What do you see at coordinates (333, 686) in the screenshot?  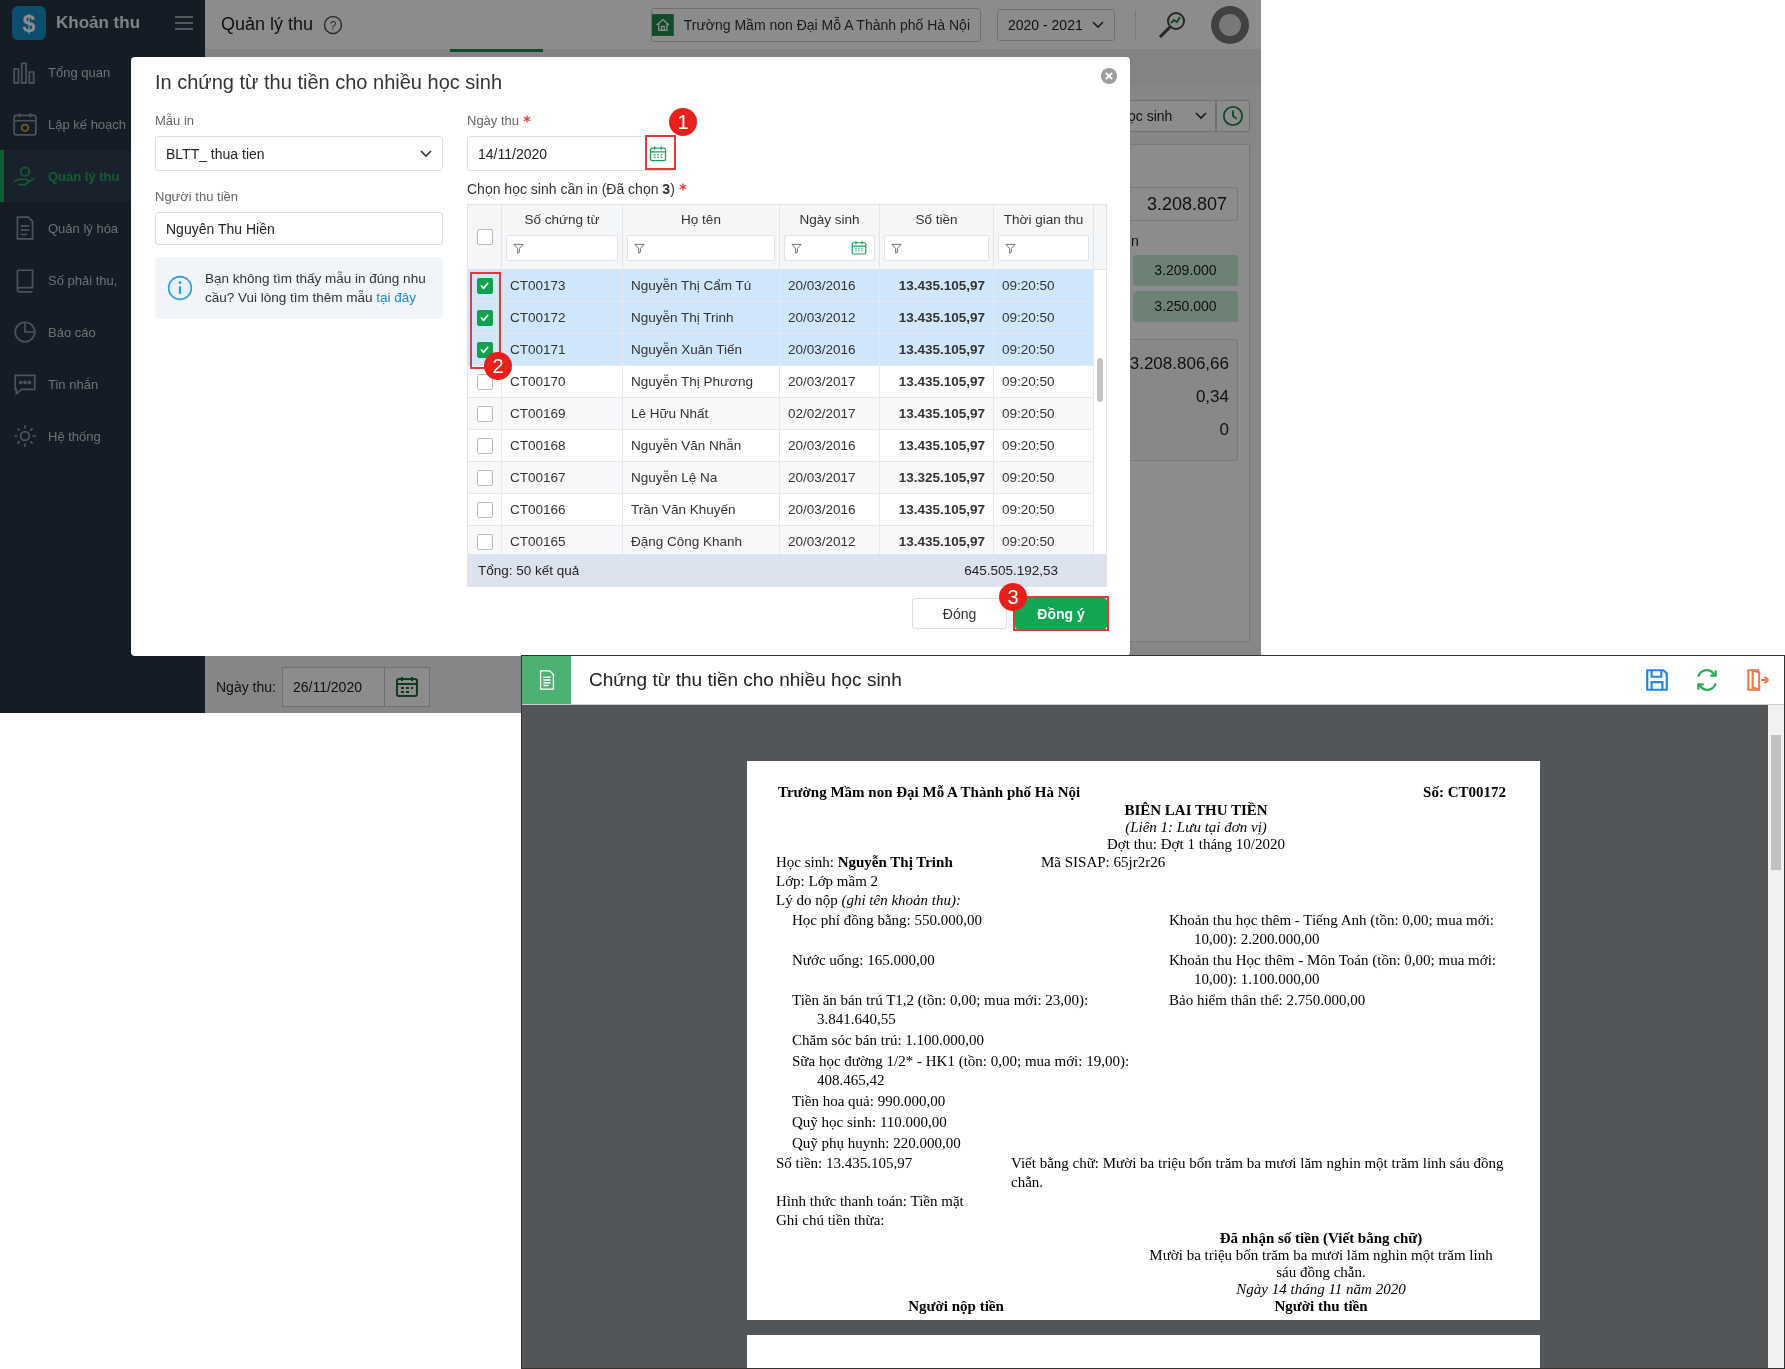 I see `date-field: 26/11/2020` at bounding box center [333, 686].